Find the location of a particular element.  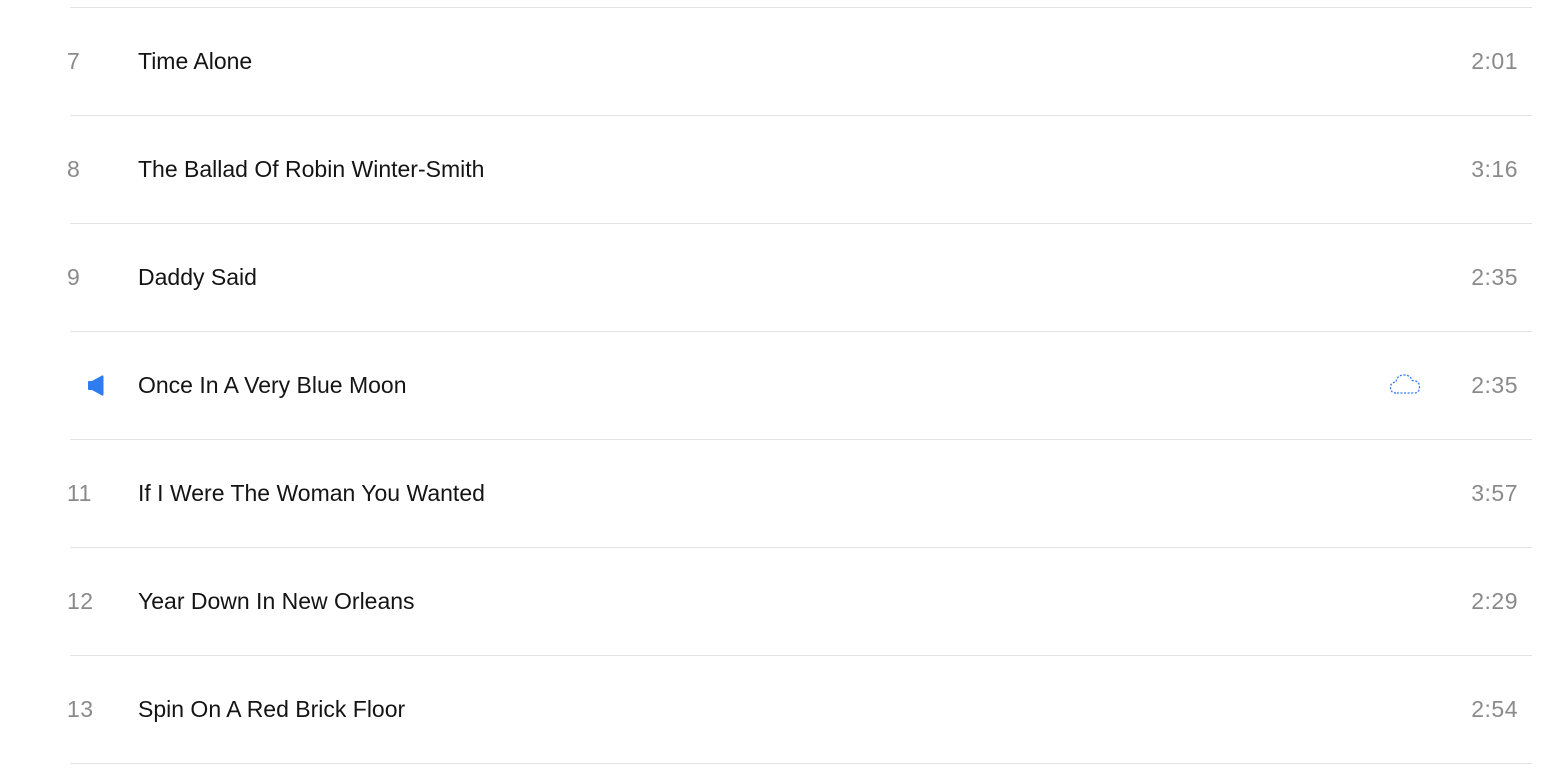

track-duration: 3:16 is located at coordinates (1494, 169).